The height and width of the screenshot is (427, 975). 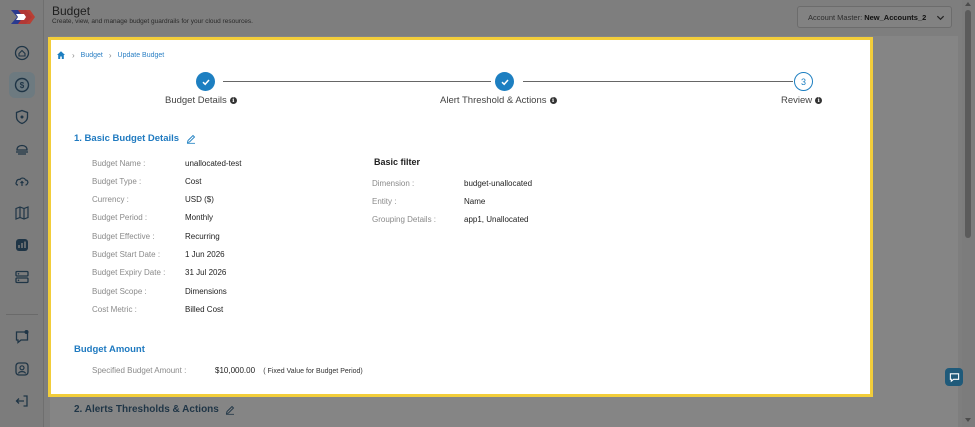 I want to click on filter-label: Dimension :, so click(x=393, y=183).